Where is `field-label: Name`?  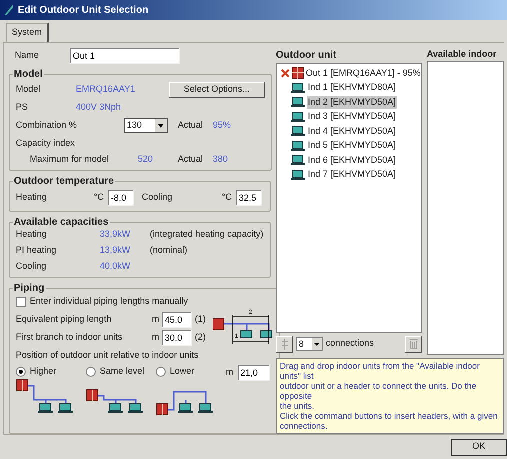
field-label: Name is located at coordinates (27, 55).